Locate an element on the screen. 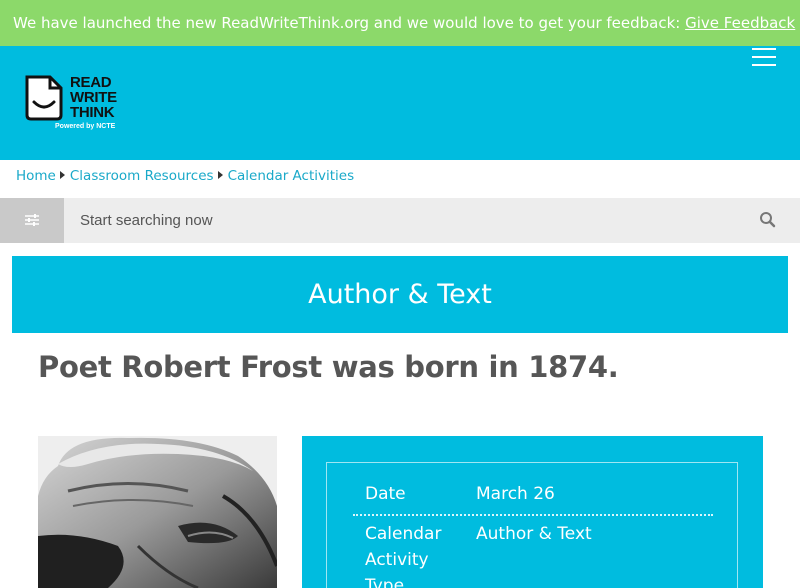 Image resolution: width=800 pixels, height=588 pixels. robert-frost-photo is located at coordinates (157, 512).